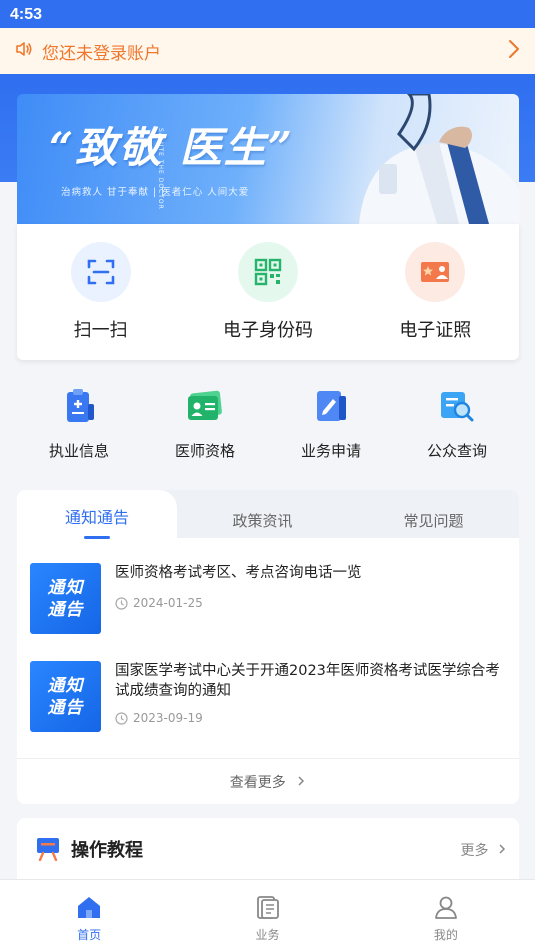 The image size is (535, 951). I want to click on news-date-text: 2024-01-25, so click(168, 603).